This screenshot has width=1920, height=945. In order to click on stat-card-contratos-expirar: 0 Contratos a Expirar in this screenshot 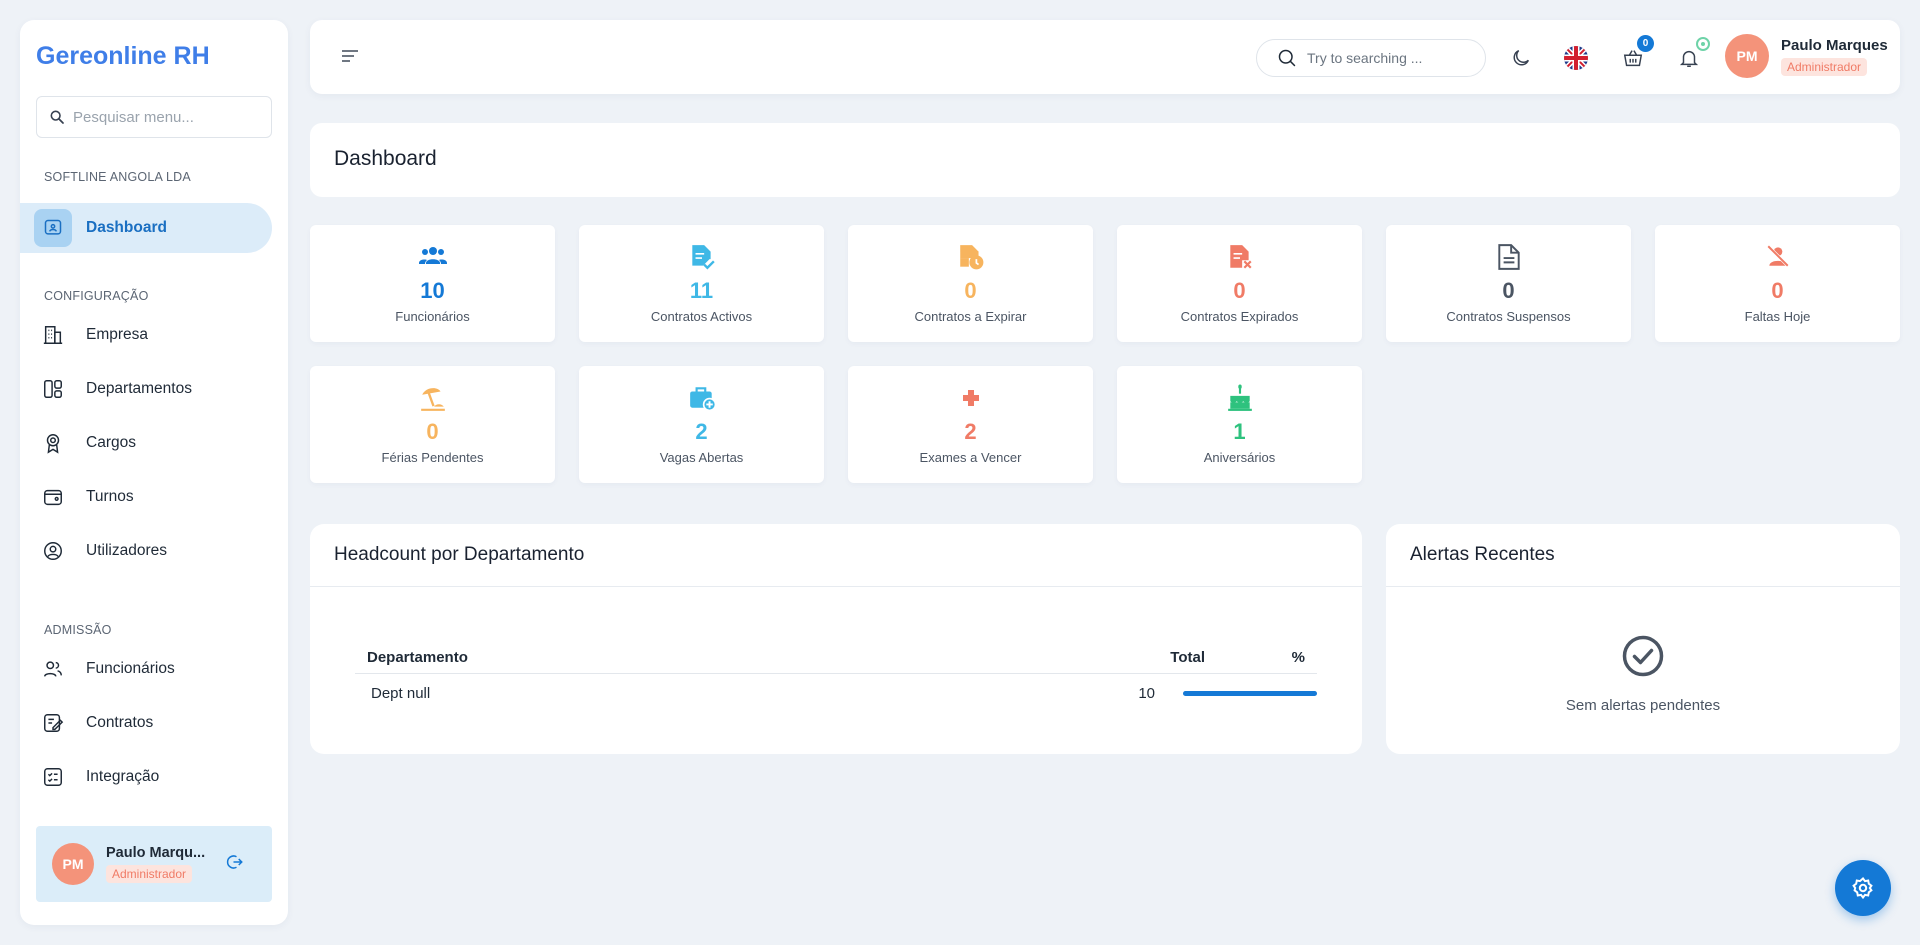, I will do `click(970, 283)`.